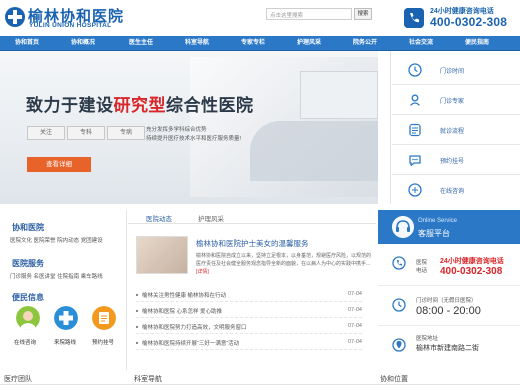  I want to click on link-route: 乘车路线, so click(92, 277).